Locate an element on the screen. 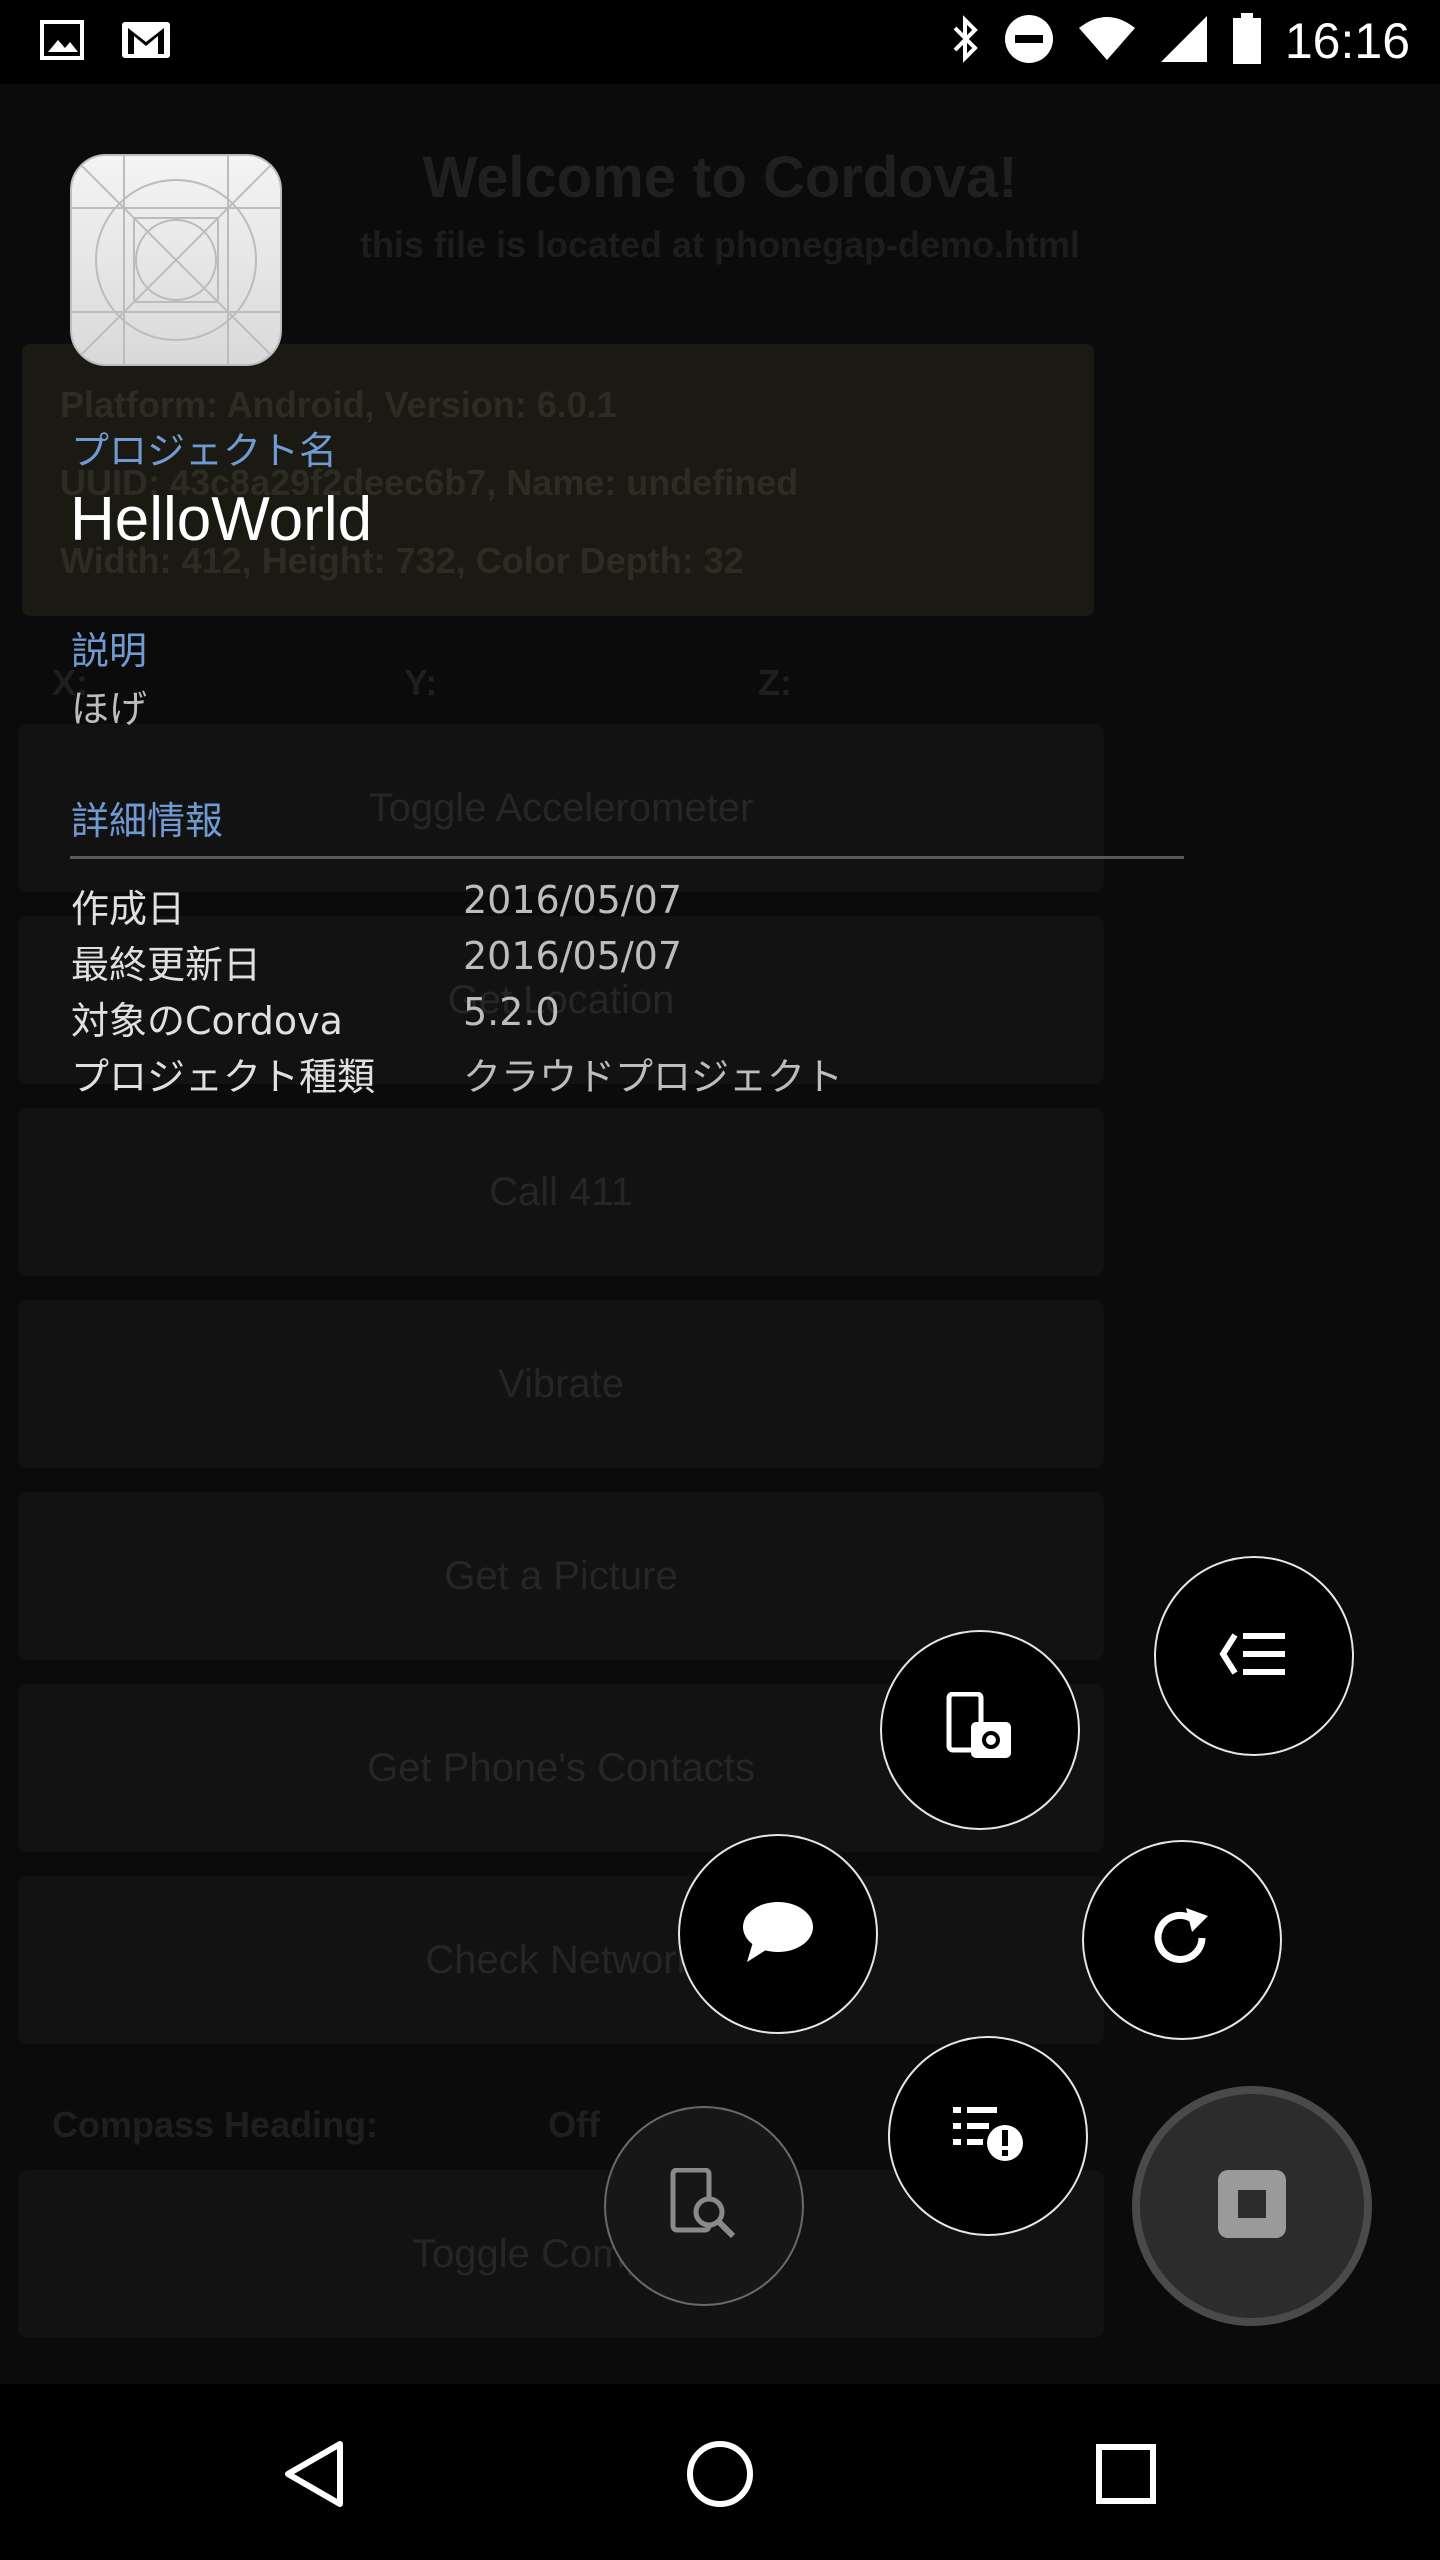  error-log-icon is located at coordinates (988, 2136).